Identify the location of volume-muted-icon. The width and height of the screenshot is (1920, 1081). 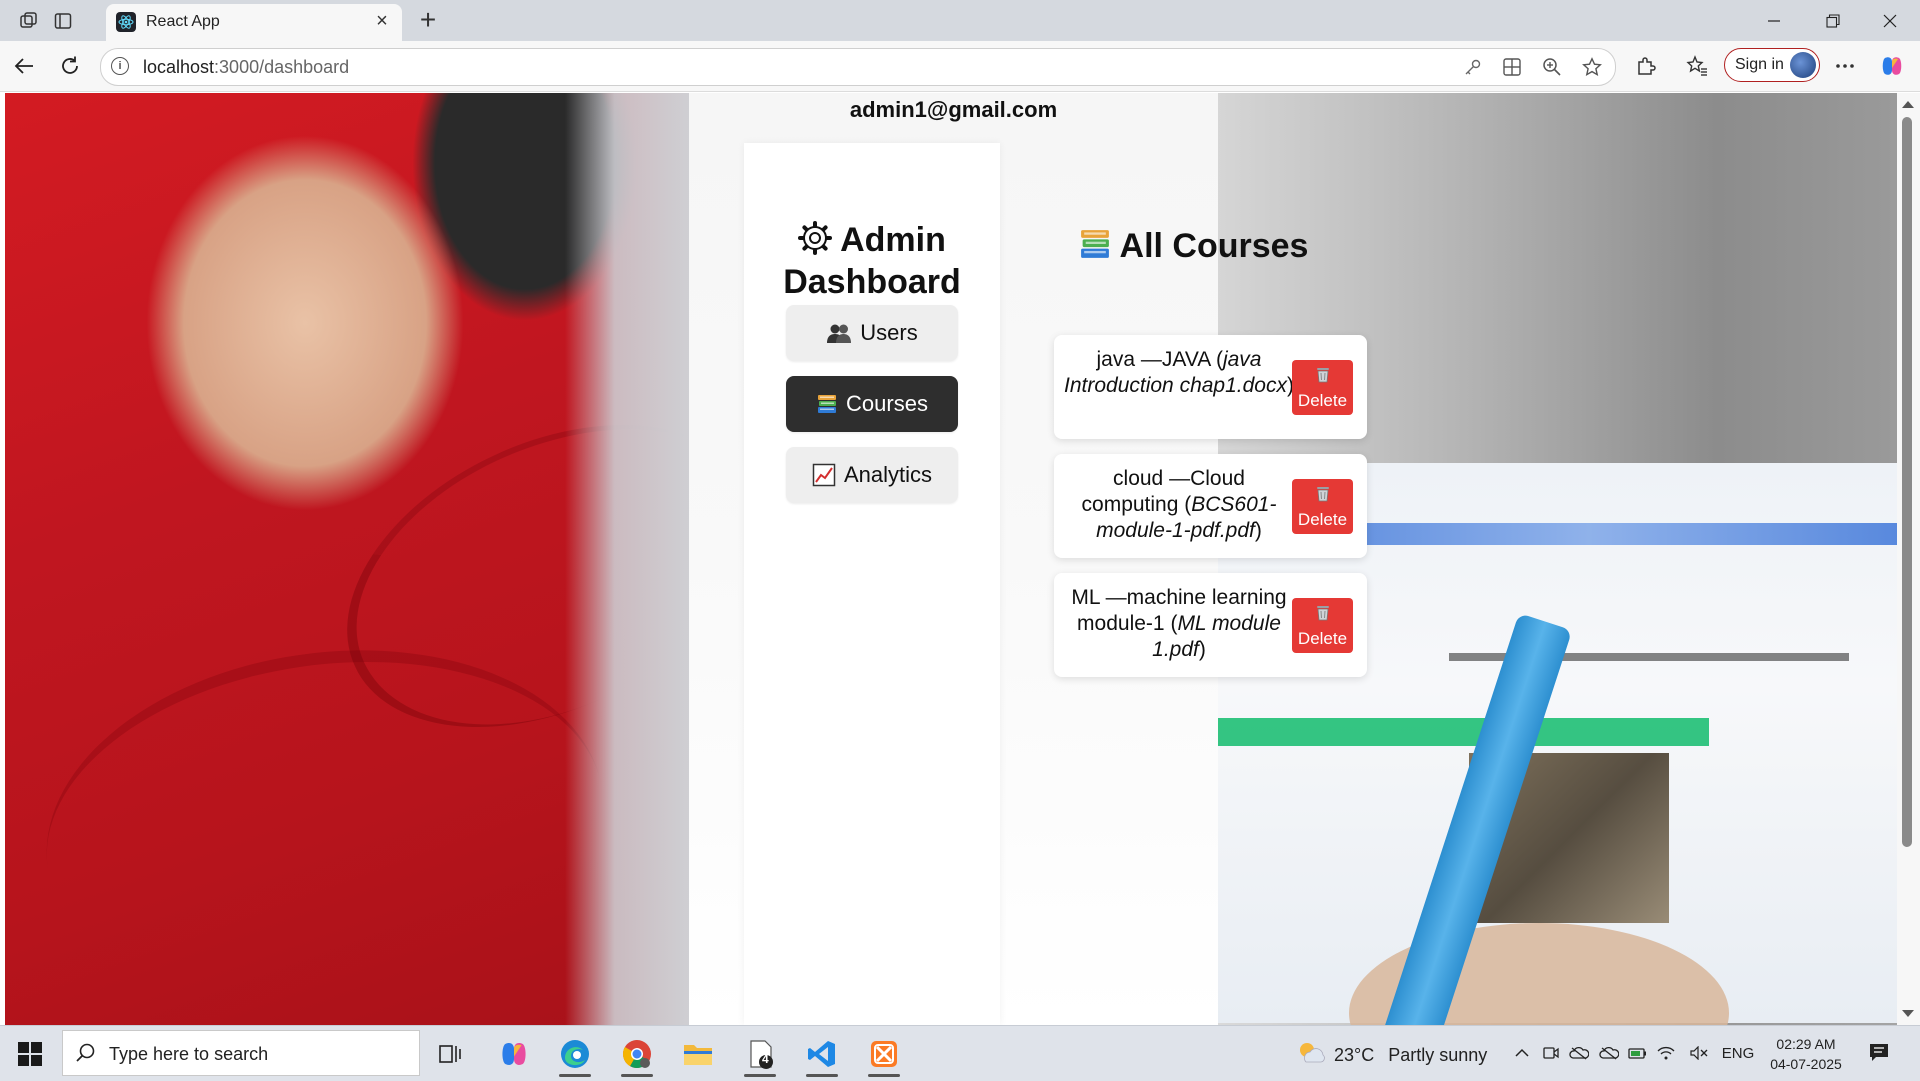
(1699, 1053).